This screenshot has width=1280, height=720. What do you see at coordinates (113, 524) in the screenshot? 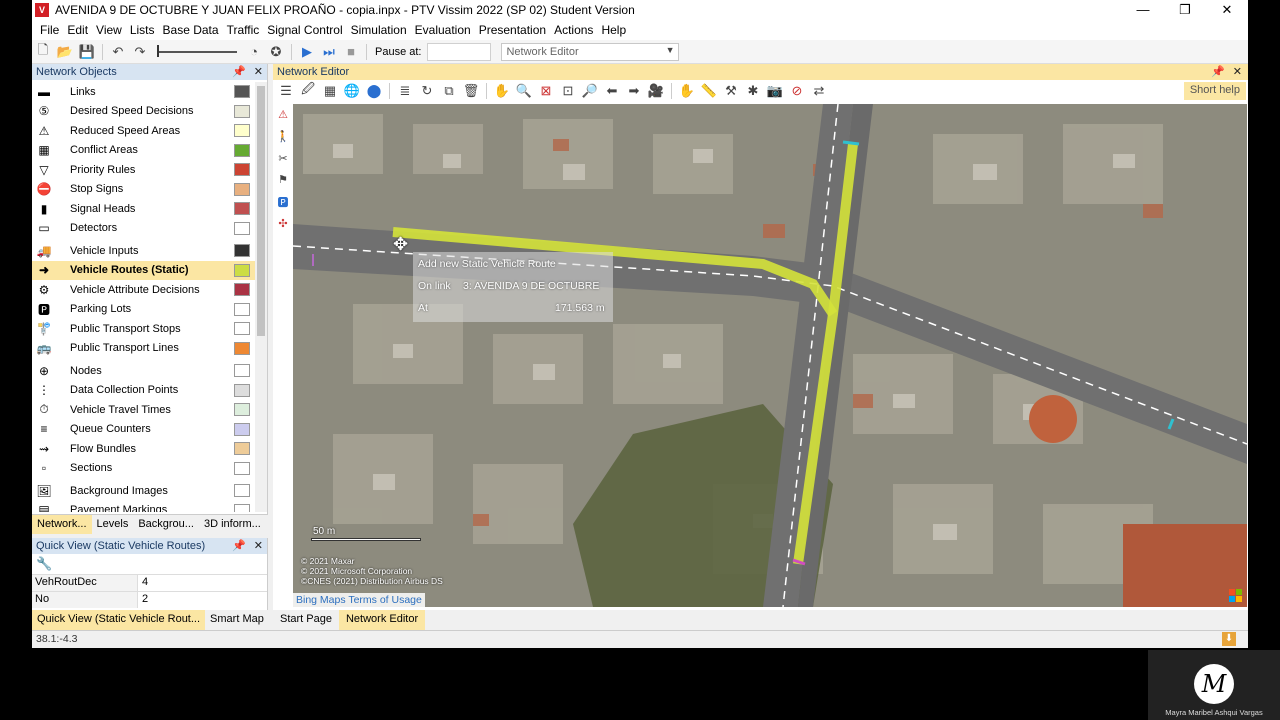
I see `tab-levels: Levels` at bounding box center [113, 524].